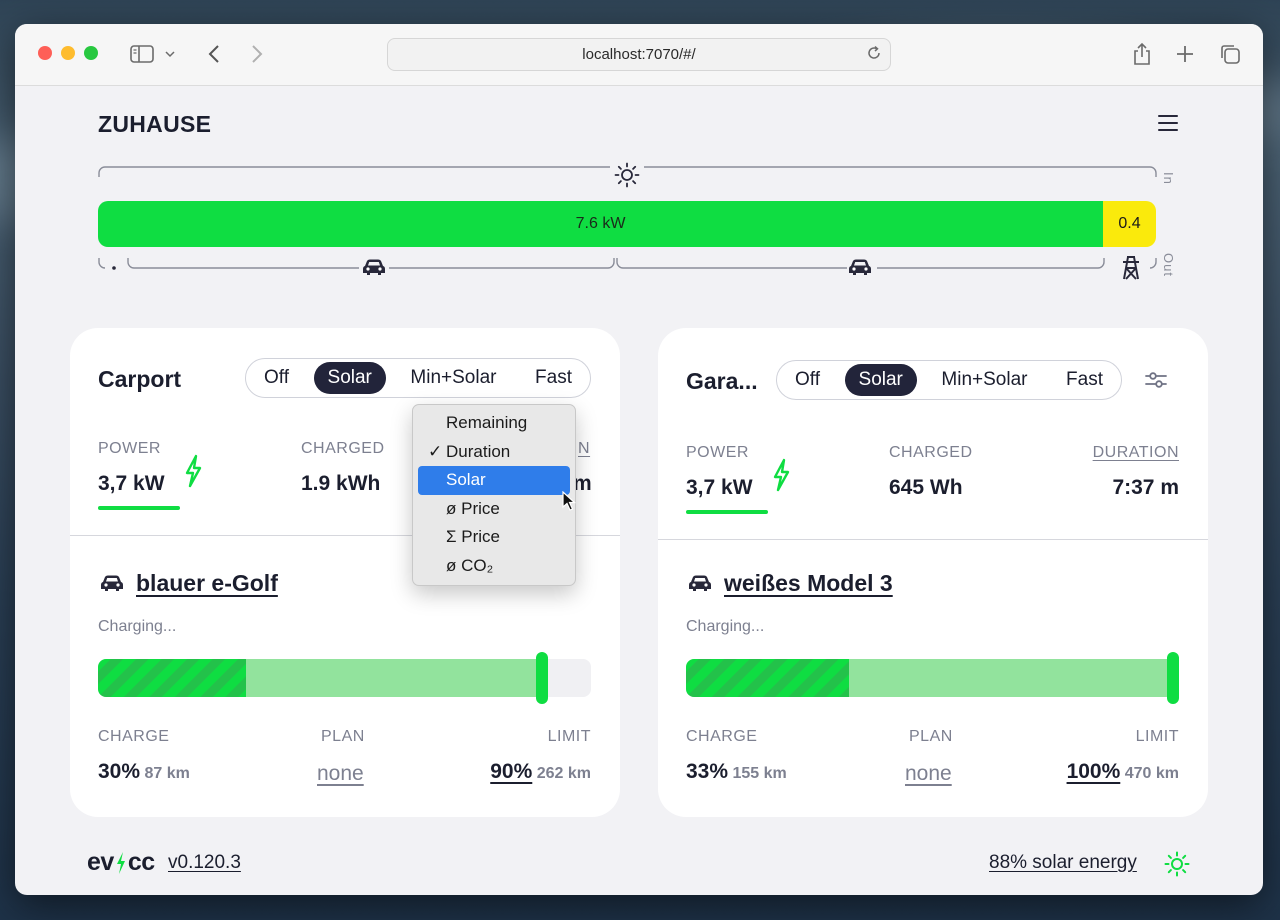  What do you see at coordinates (511, 771) in the screenshot?
I see `limit-percent: 90%` at bounding box center [511, 771].